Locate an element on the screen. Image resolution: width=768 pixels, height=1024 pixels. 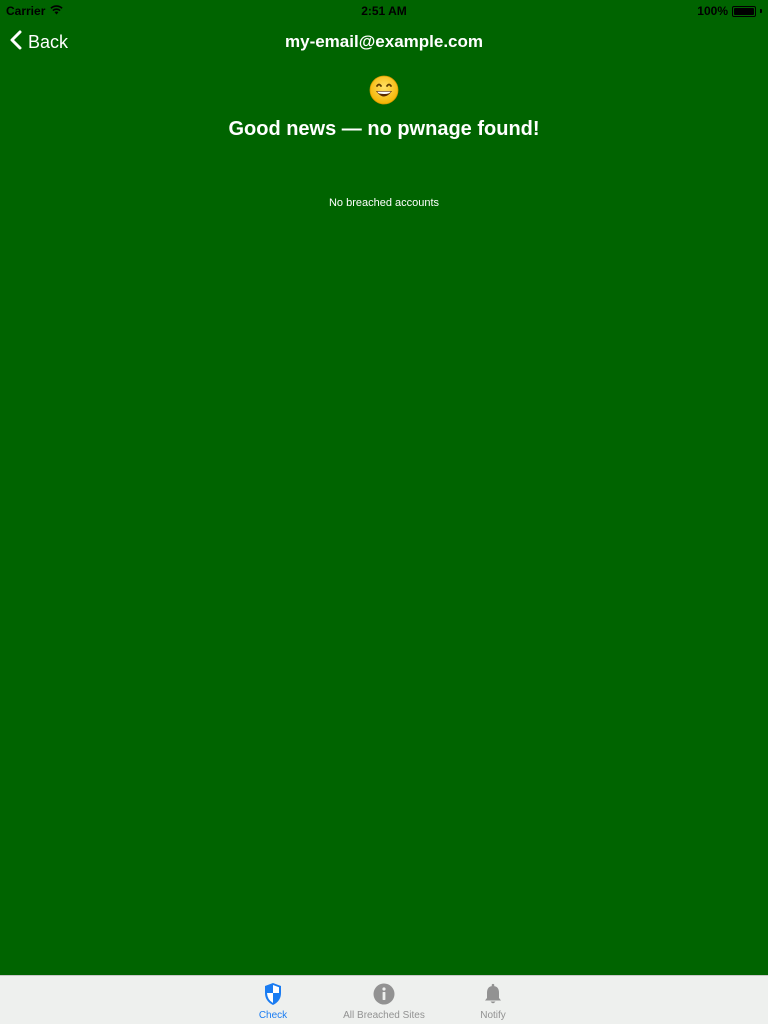
result-headline: Good news — no pwnage found! is located at coordinates (384, 129).